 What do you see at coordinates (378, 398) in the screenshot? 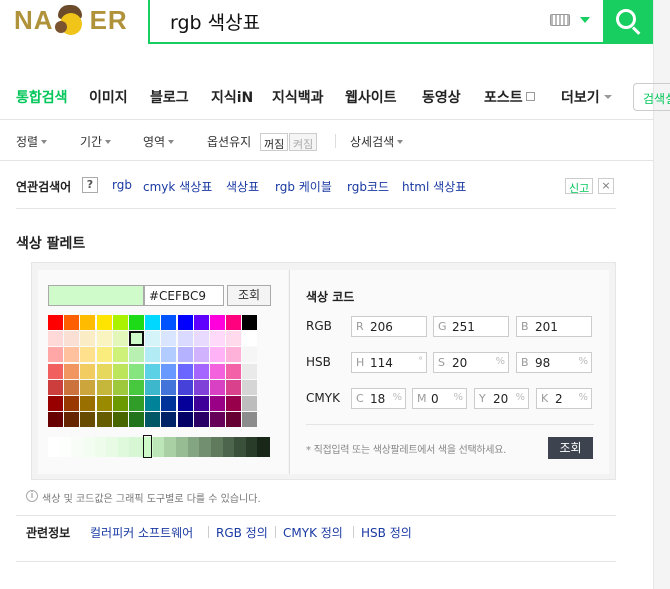
I see `cmyk-c-field: C 18 %` at bounding box center [378, 398].